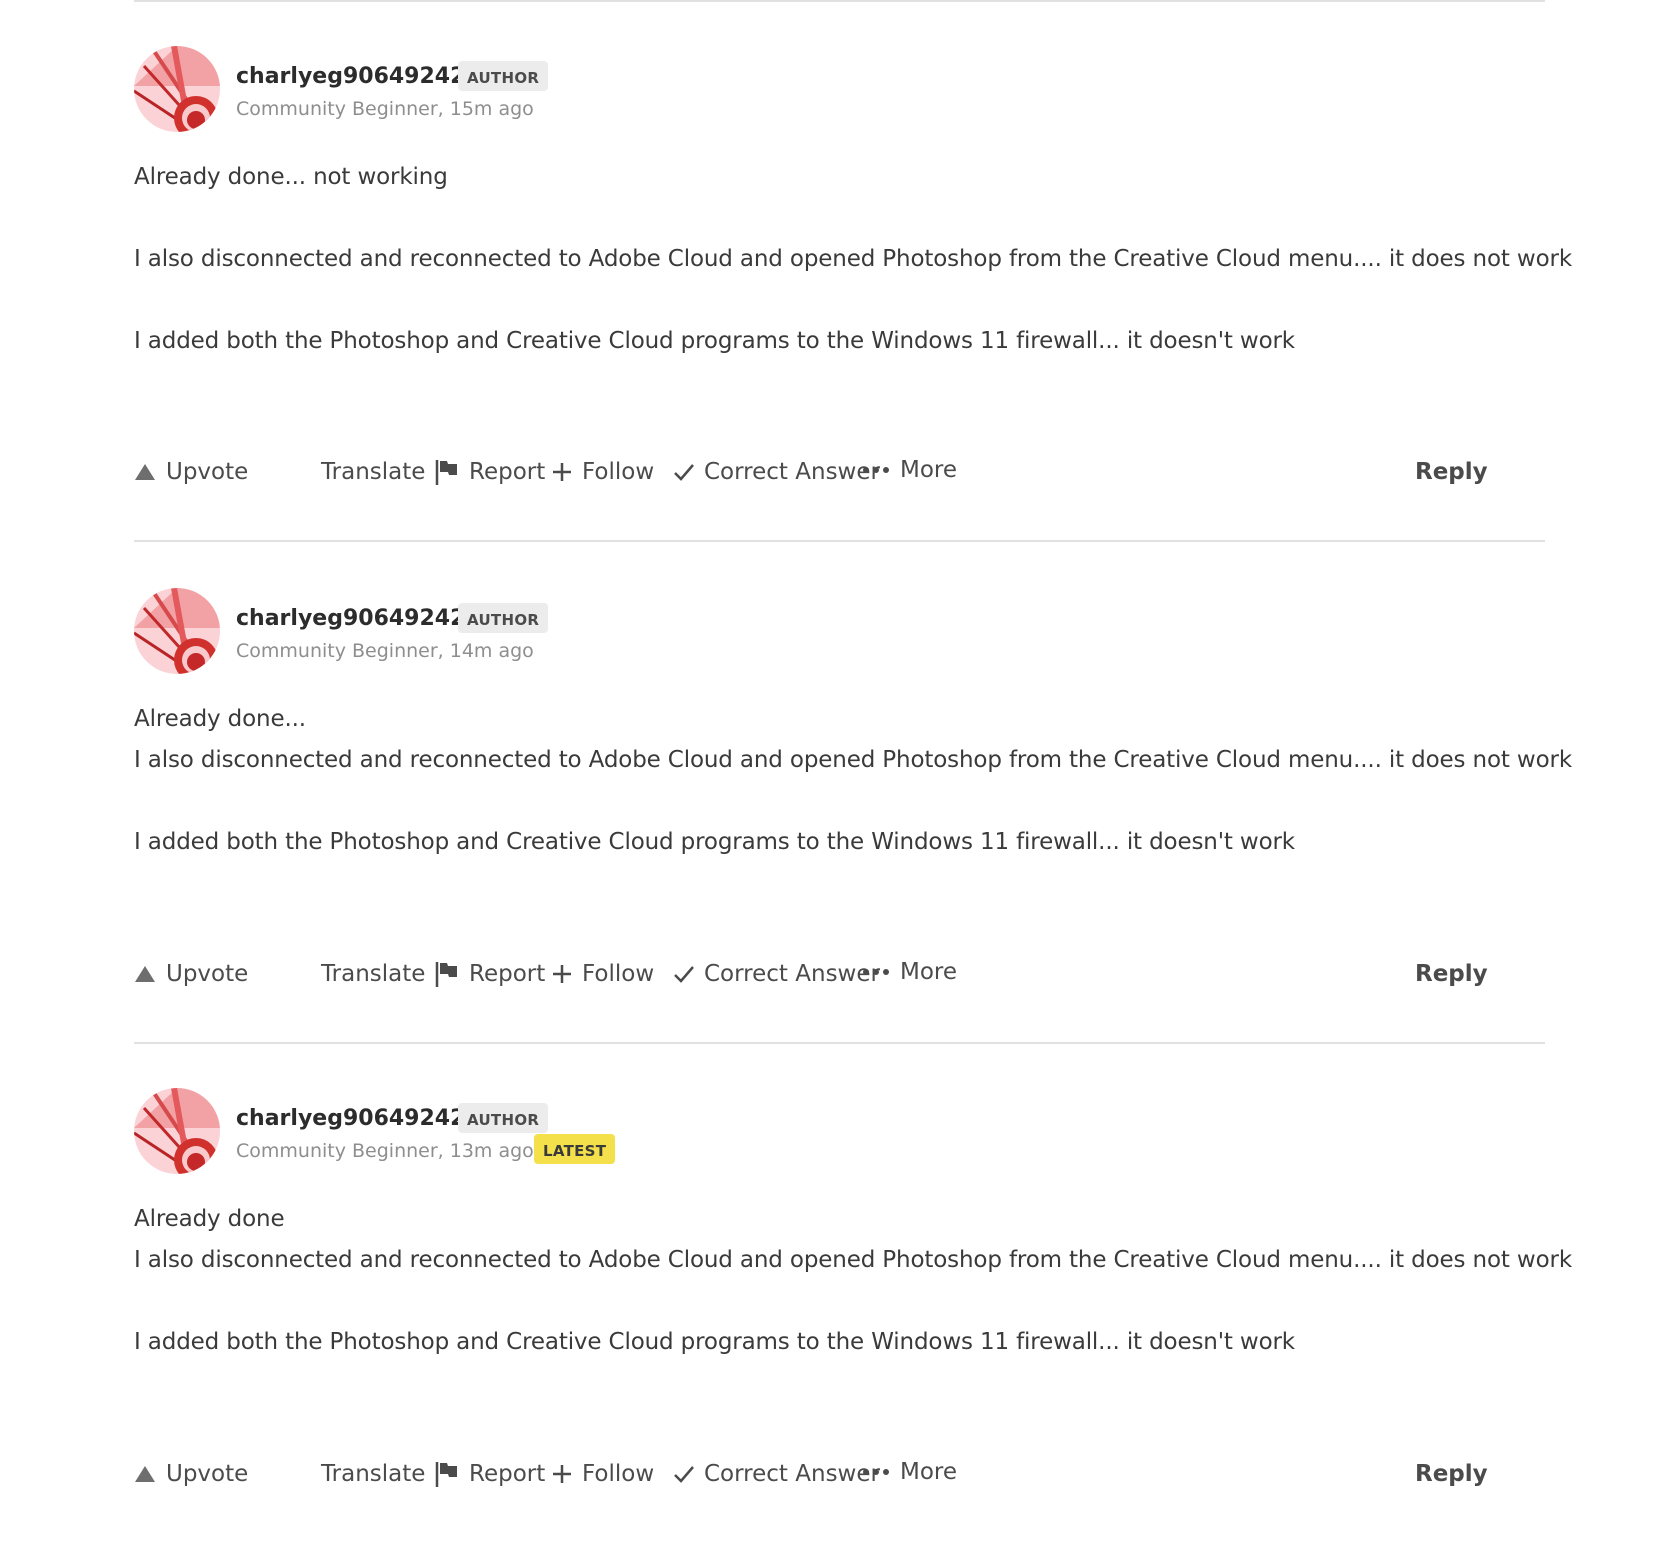 This screenshot has width=1656, height=1555. Describe the element at coordinates (385, 651) in the screenshot. I see `post-meta: Community Beginner, 14m ago` at that location.